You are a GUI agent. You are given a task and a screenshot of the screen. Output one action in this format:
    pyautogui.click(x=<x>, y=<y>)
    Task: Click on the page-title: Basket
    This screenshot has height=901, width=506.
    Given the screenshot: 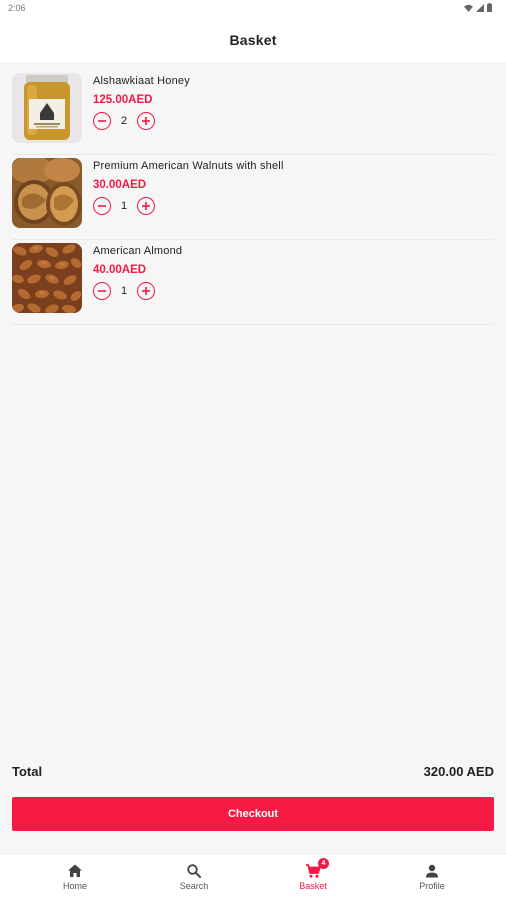 What is the action you would take?
    pyautogui.click(x=253, y=40)
    